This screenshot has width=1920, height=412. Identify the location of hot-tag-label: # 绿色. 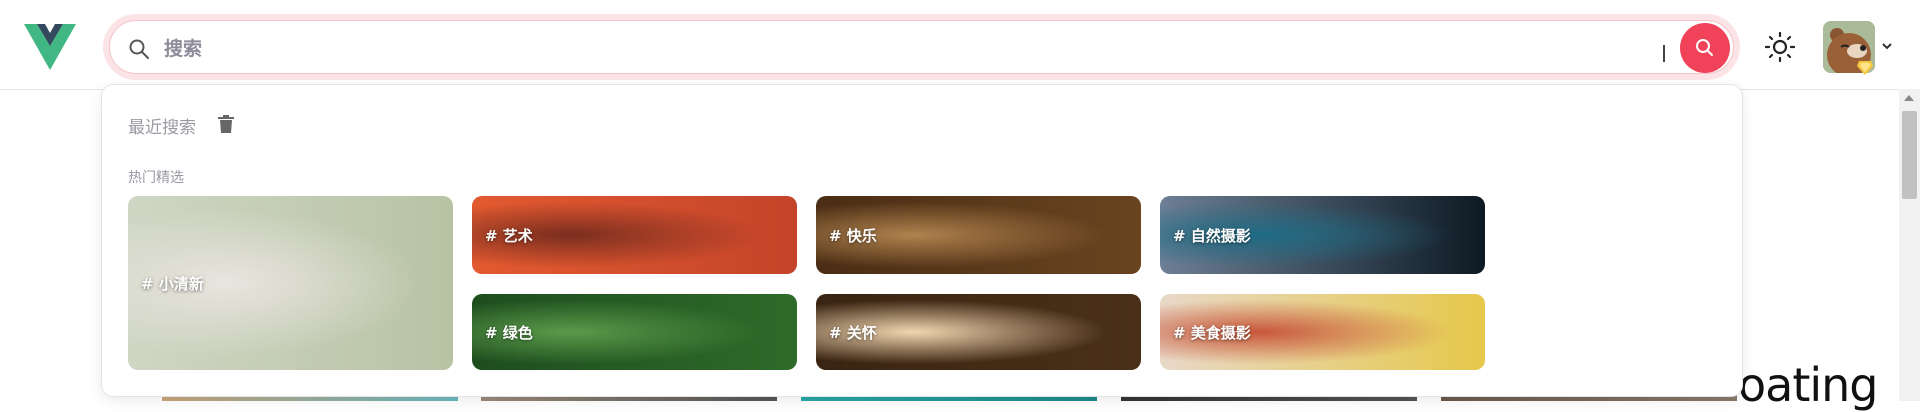
(509, 333).